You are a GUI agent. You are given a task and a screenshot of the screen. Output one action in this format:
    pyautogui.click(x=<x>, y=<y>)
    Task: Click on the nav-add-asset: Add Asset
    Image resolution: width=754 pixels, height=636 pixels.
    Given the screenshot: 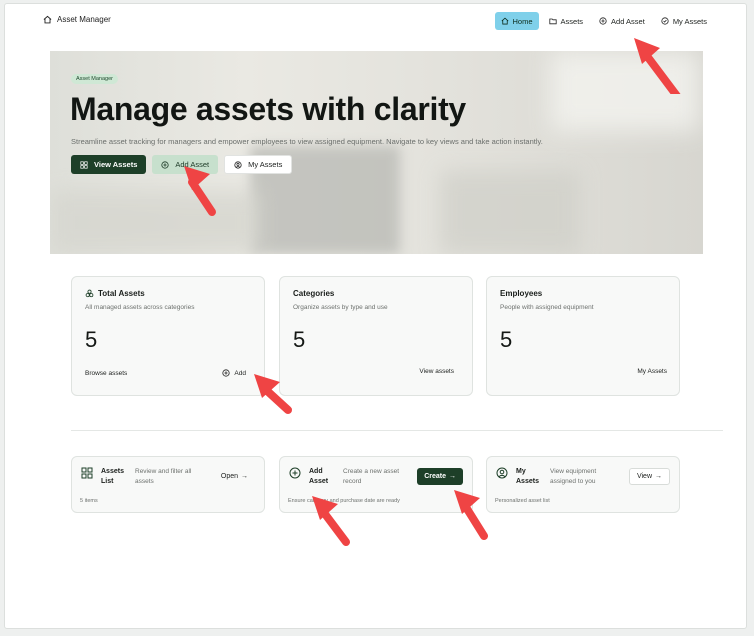 What is the action you would take?
    pyautogui.click(x=622, y=21)
    